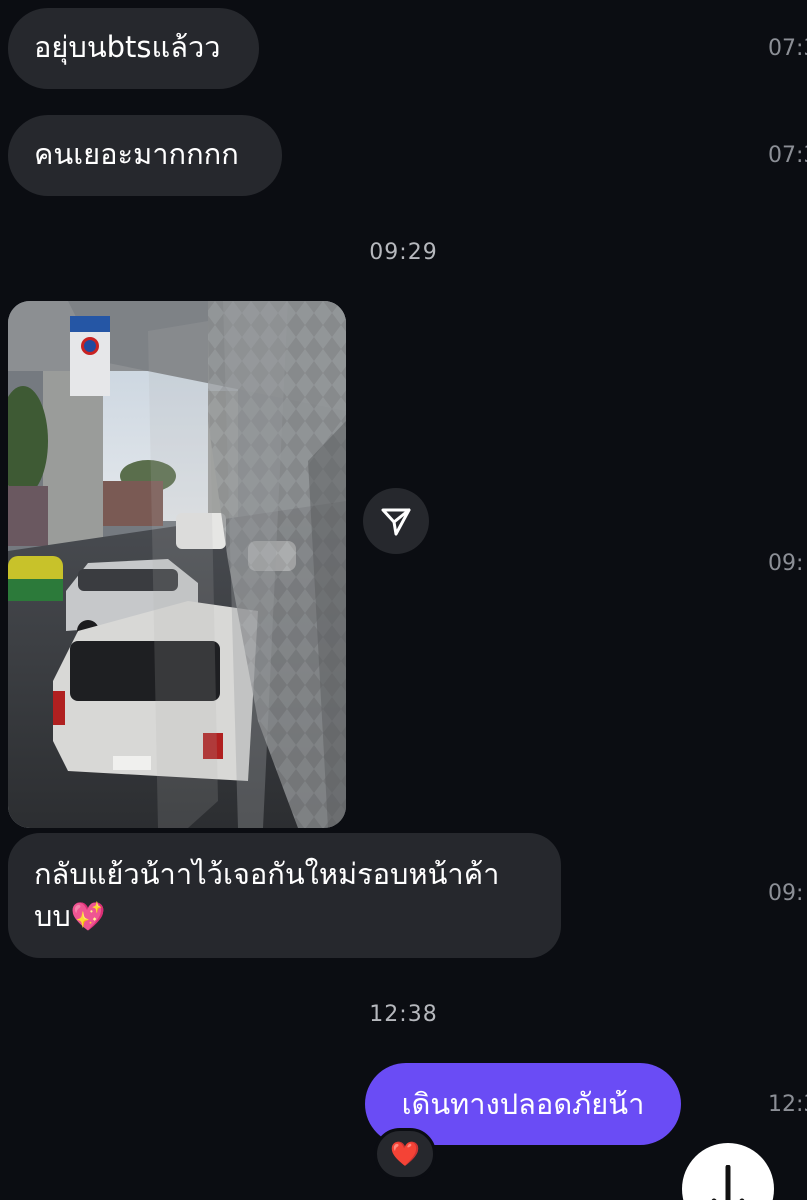  I want to click on message-timestamp: 12:3, so click(787, 1104).